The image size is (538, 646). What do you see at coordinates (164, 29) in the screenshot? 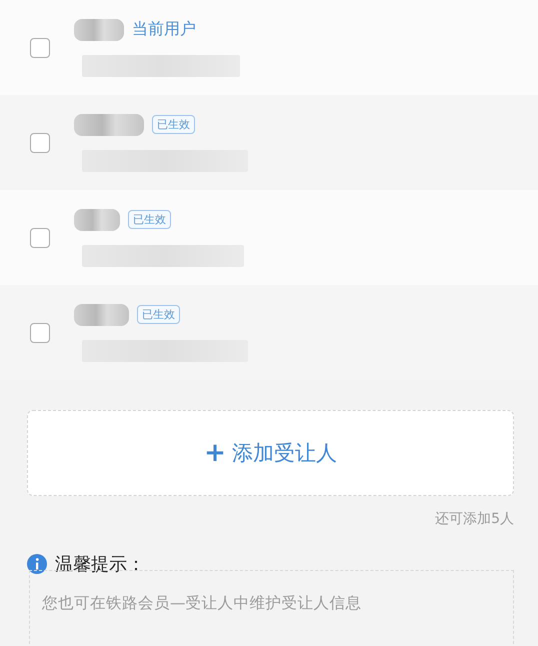
I see `current-user-label: 当前用户` at bounding box center [164, 29].